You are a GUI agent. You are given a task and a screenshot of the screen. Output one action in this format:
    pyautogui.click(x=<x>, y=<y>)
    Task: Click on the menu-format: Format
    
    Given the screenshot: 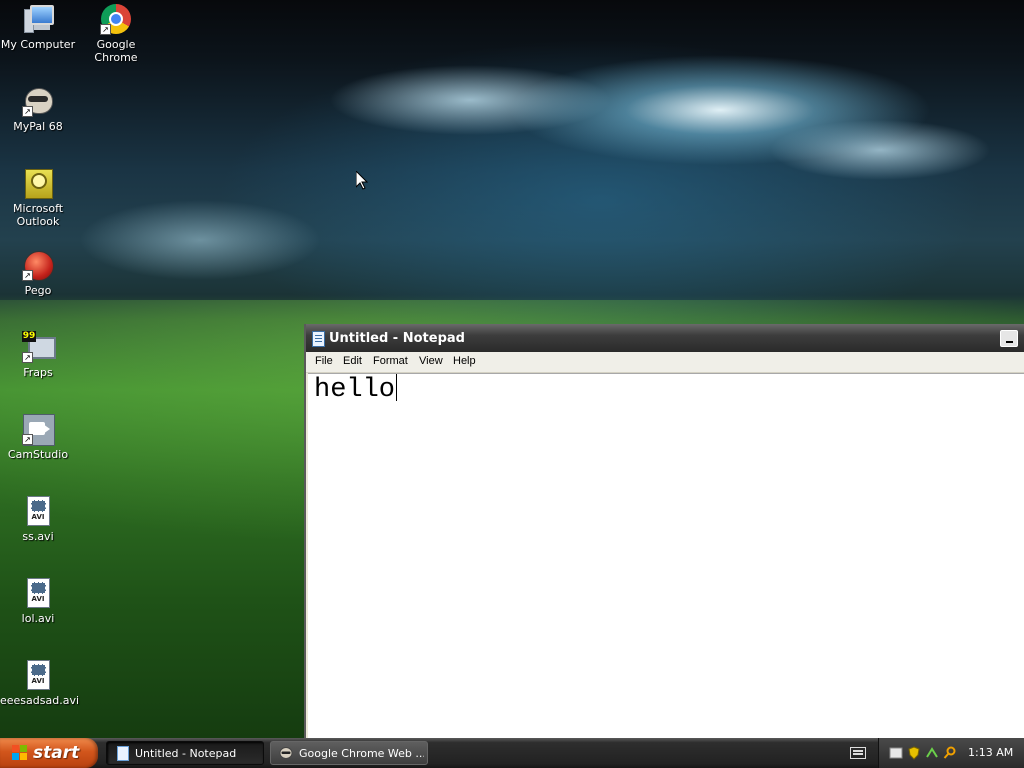 What is the action you would take?
    pyautogui.click(x=390, y=361)
    